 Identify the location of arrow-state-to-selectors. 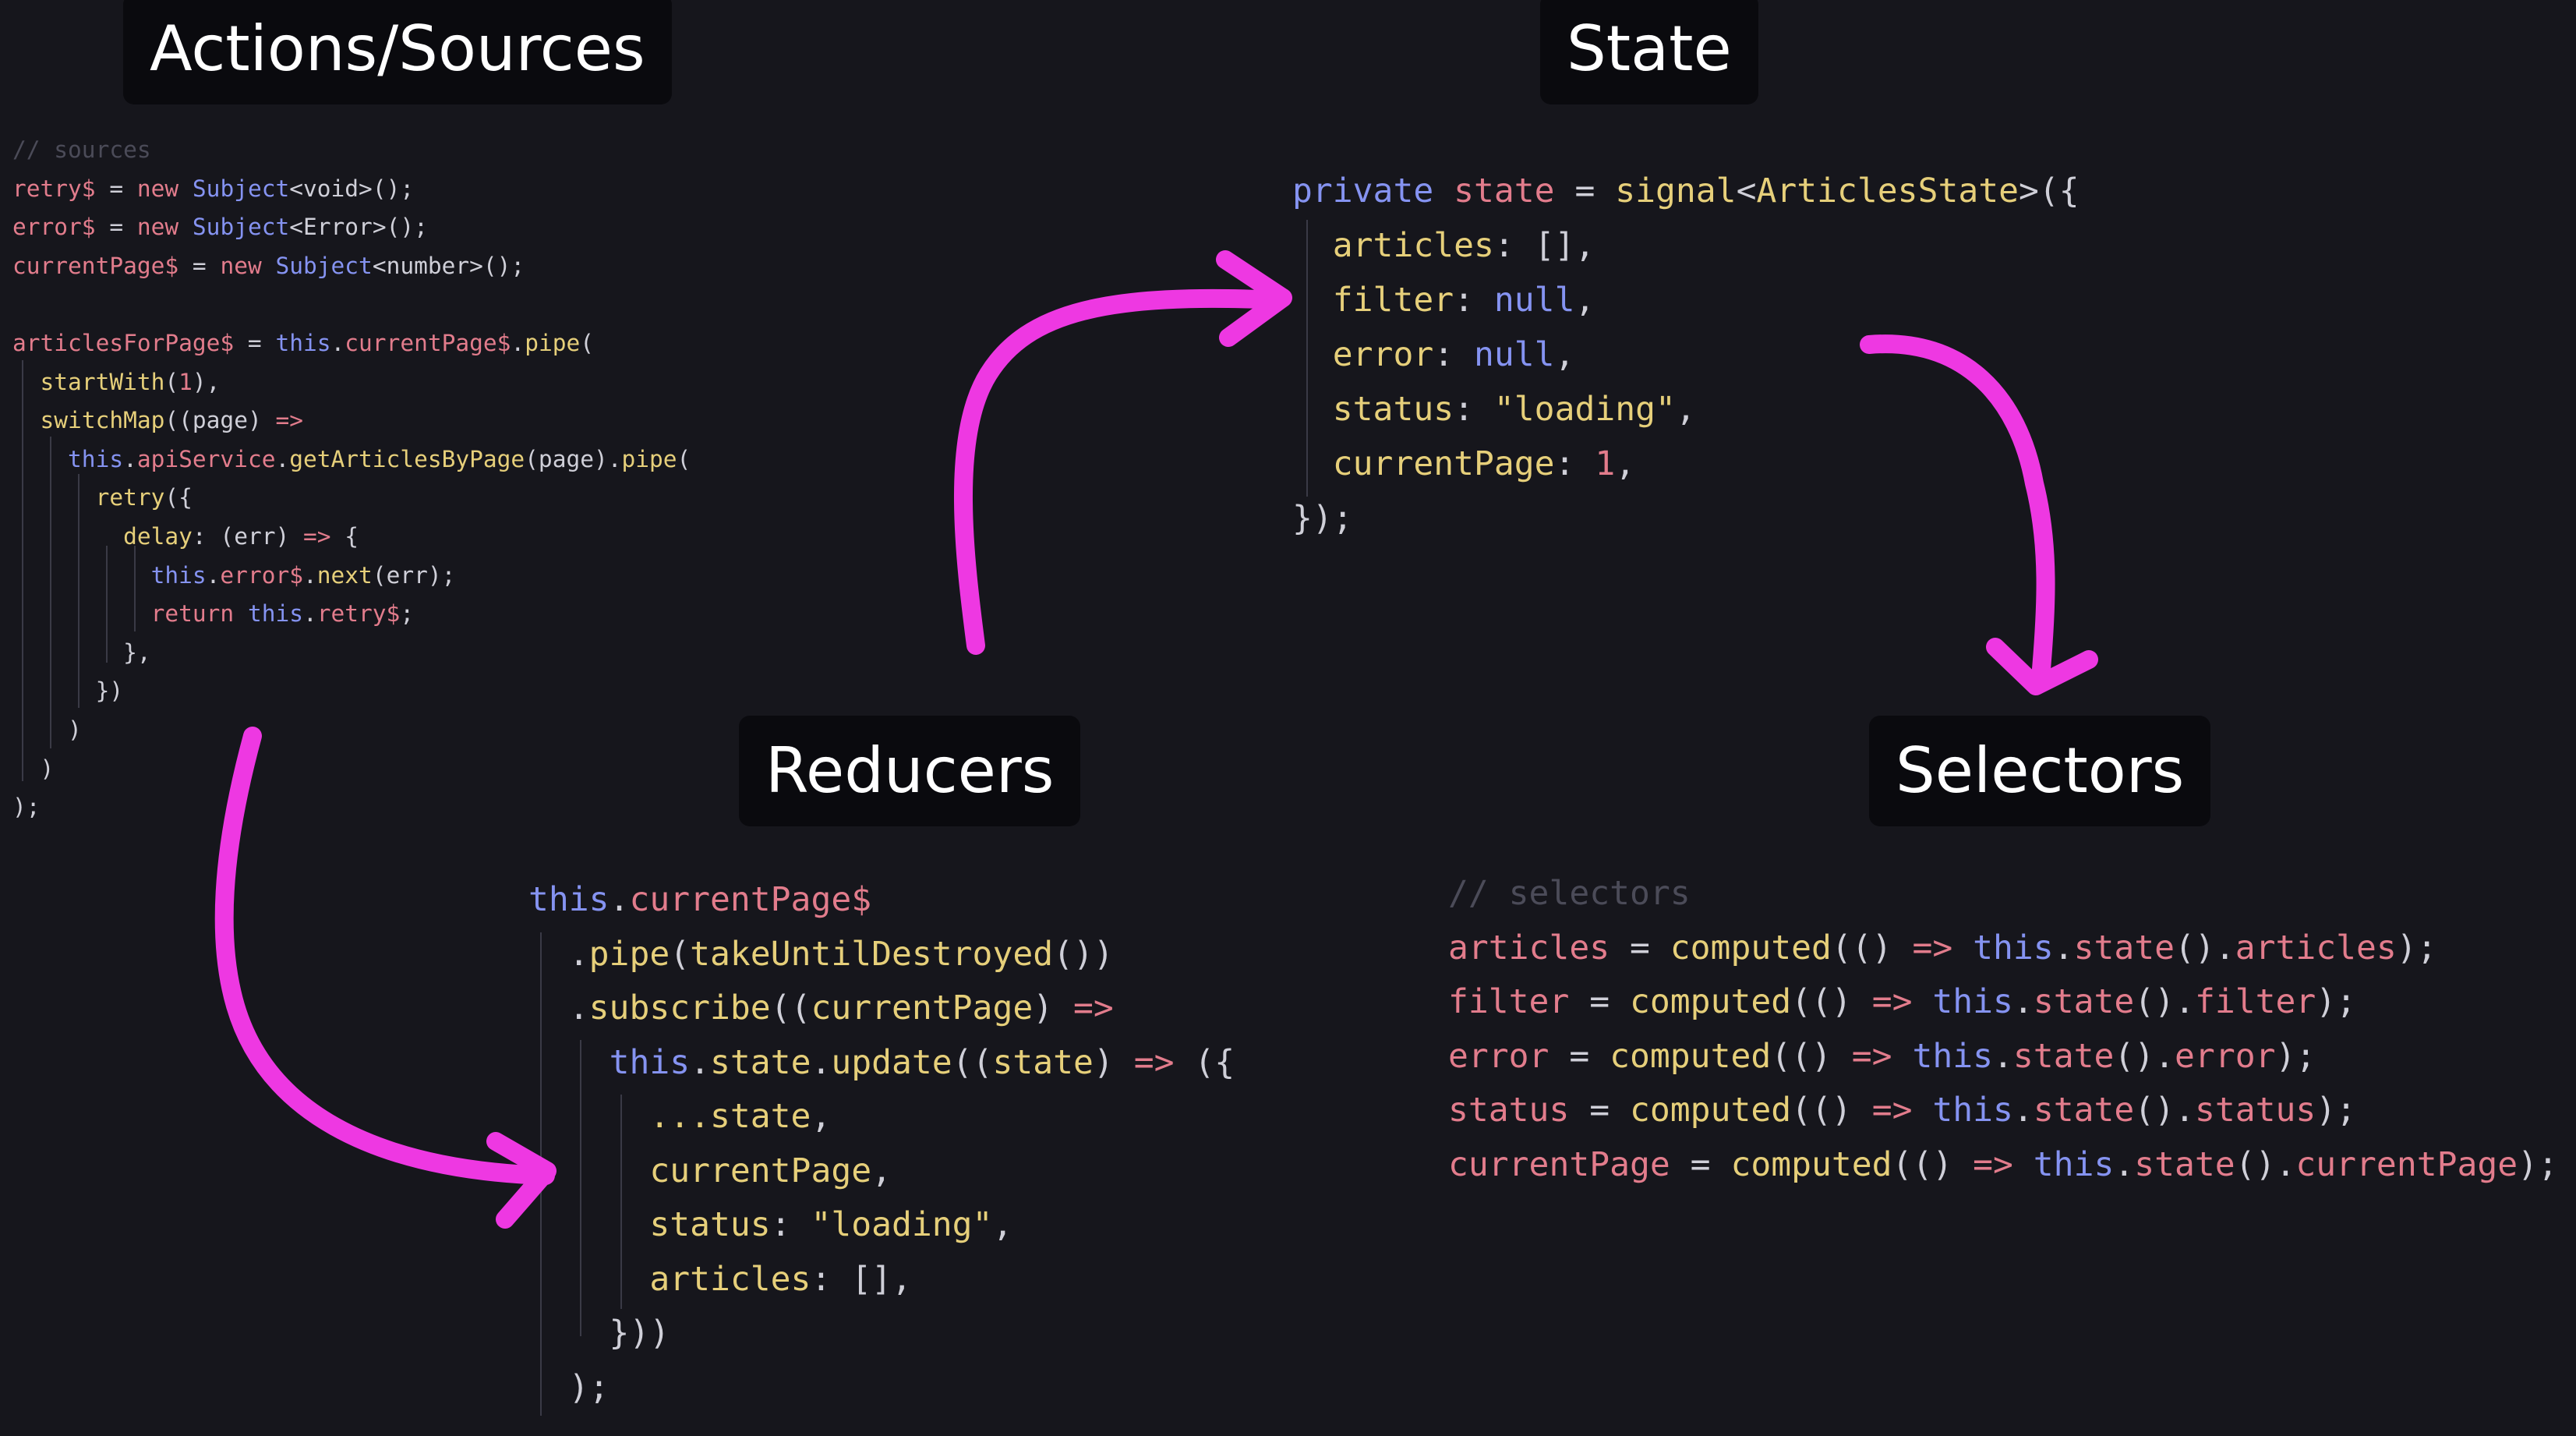
(1979, 514).